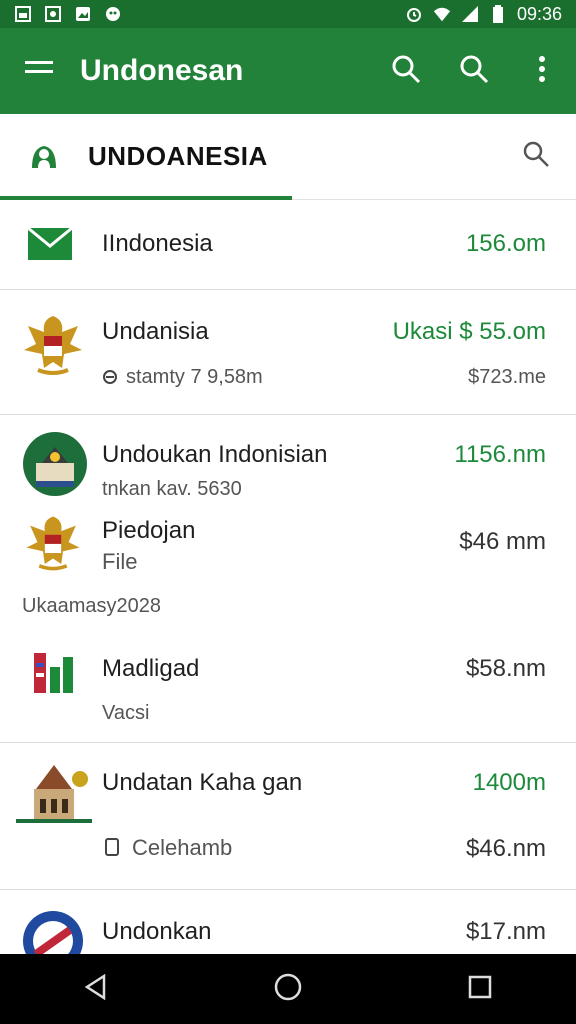  Describe the element at coordinates (288, 245) in the screenshot. I see `list-item: IIndonesia 156.om` at that location.